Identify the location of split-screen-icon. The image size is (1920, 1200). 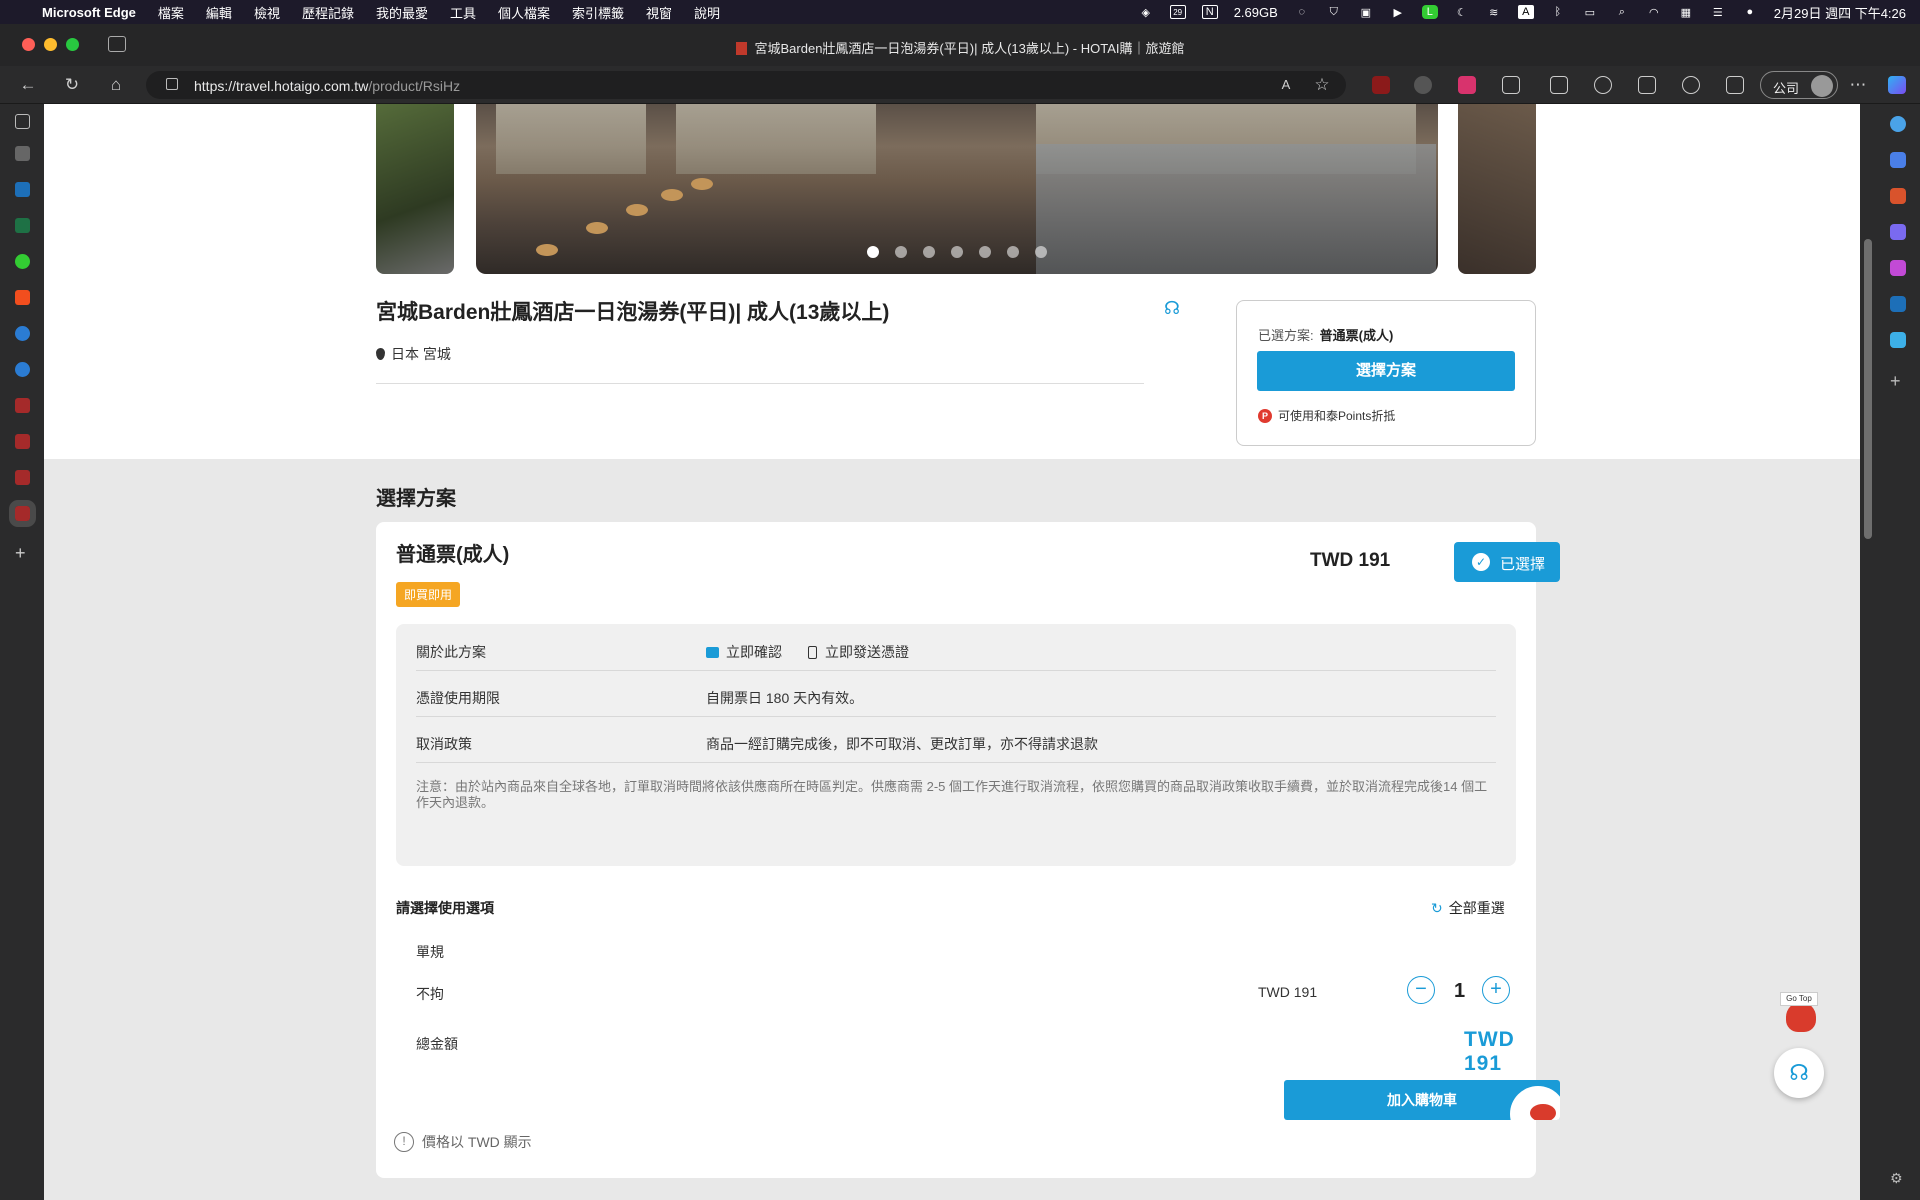
(1559, 85).